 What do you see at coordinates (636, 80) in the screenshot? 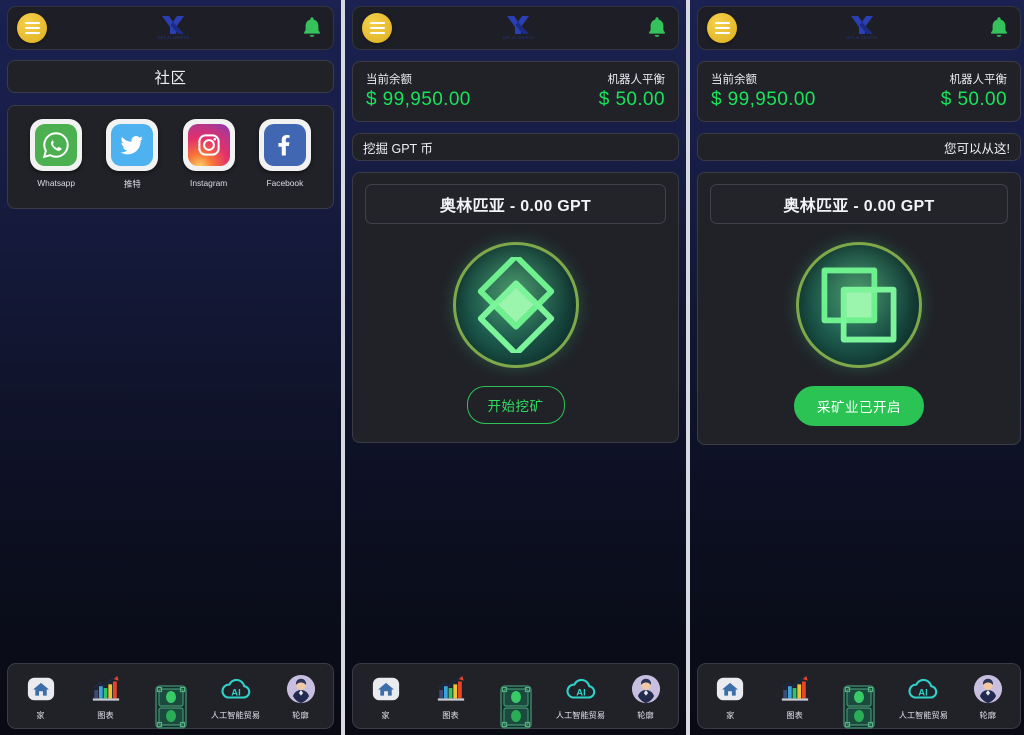
I see `bot-balance-label: 机器人平衡` at bounding box center [636, 80].